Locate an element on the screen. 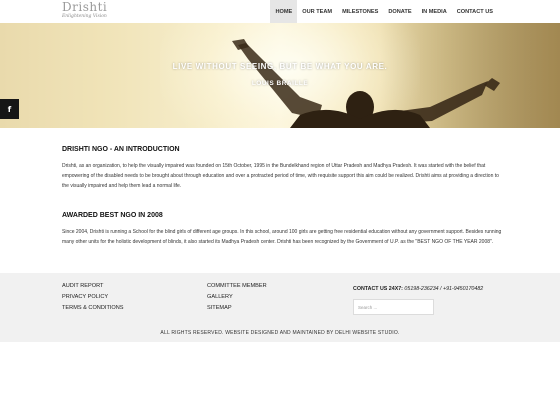 Image resolution: width=560 pixels, height=420 pixels. nav-donate: DONATE is located at coordinates (399, 11).